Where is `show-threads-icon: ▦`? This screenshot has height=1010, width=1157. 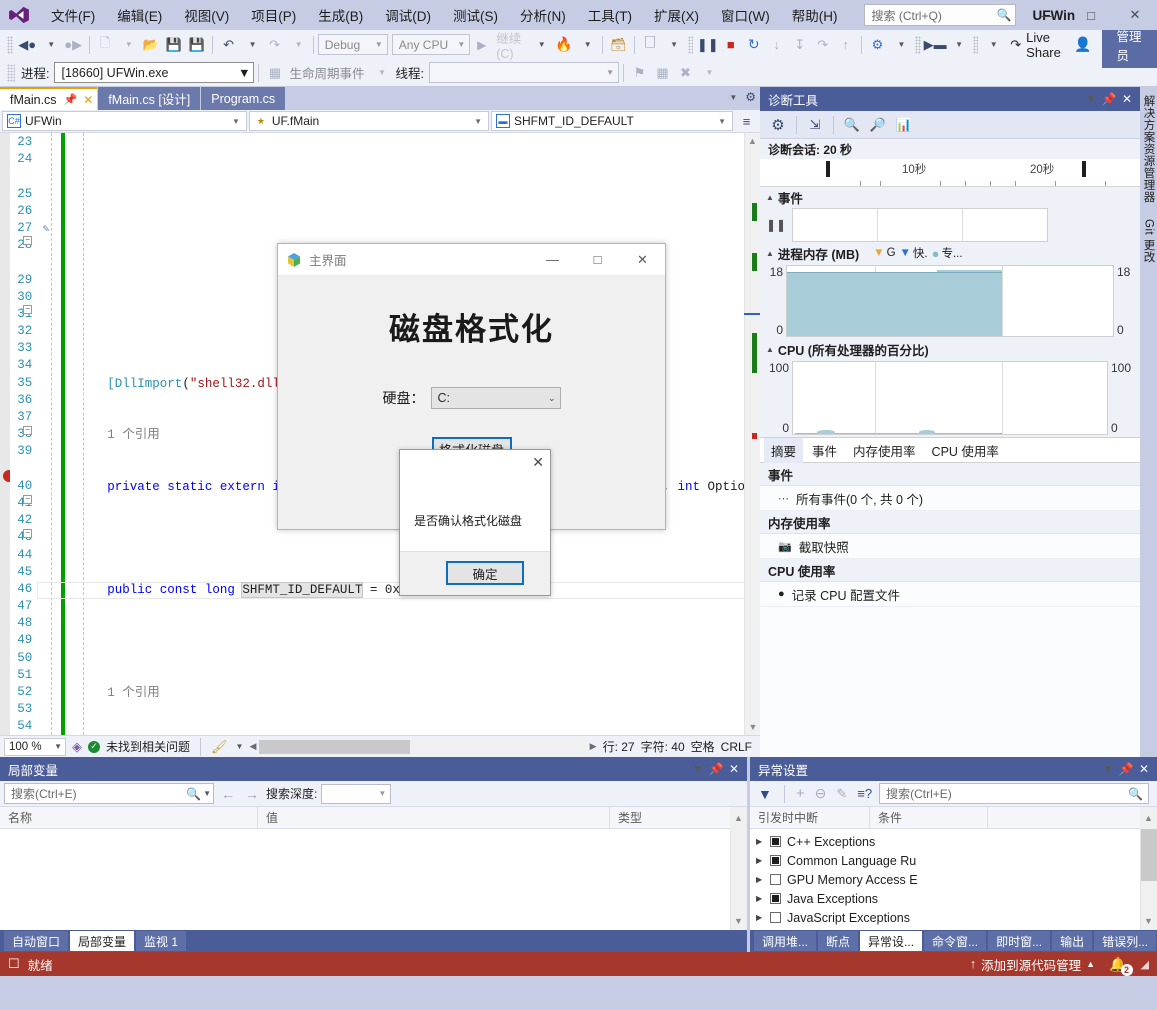
show-threads-icon: ▦ is located at coordinates (662, 72).